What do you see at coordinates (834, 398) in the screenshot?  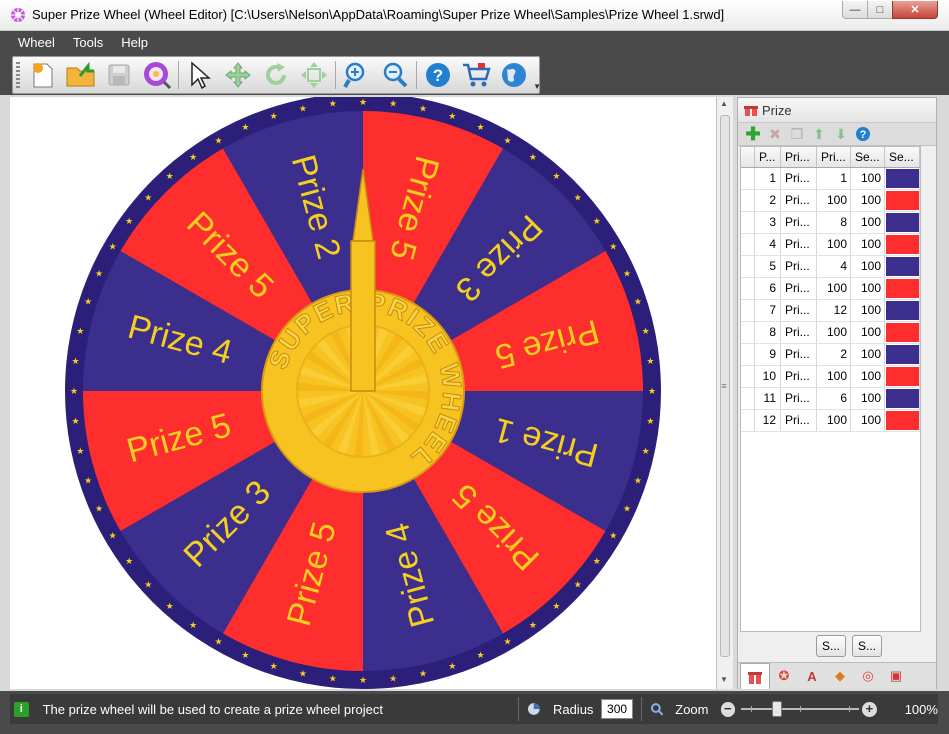 I see `prize-probability-cell: 6` at bounding box center [834, 398].